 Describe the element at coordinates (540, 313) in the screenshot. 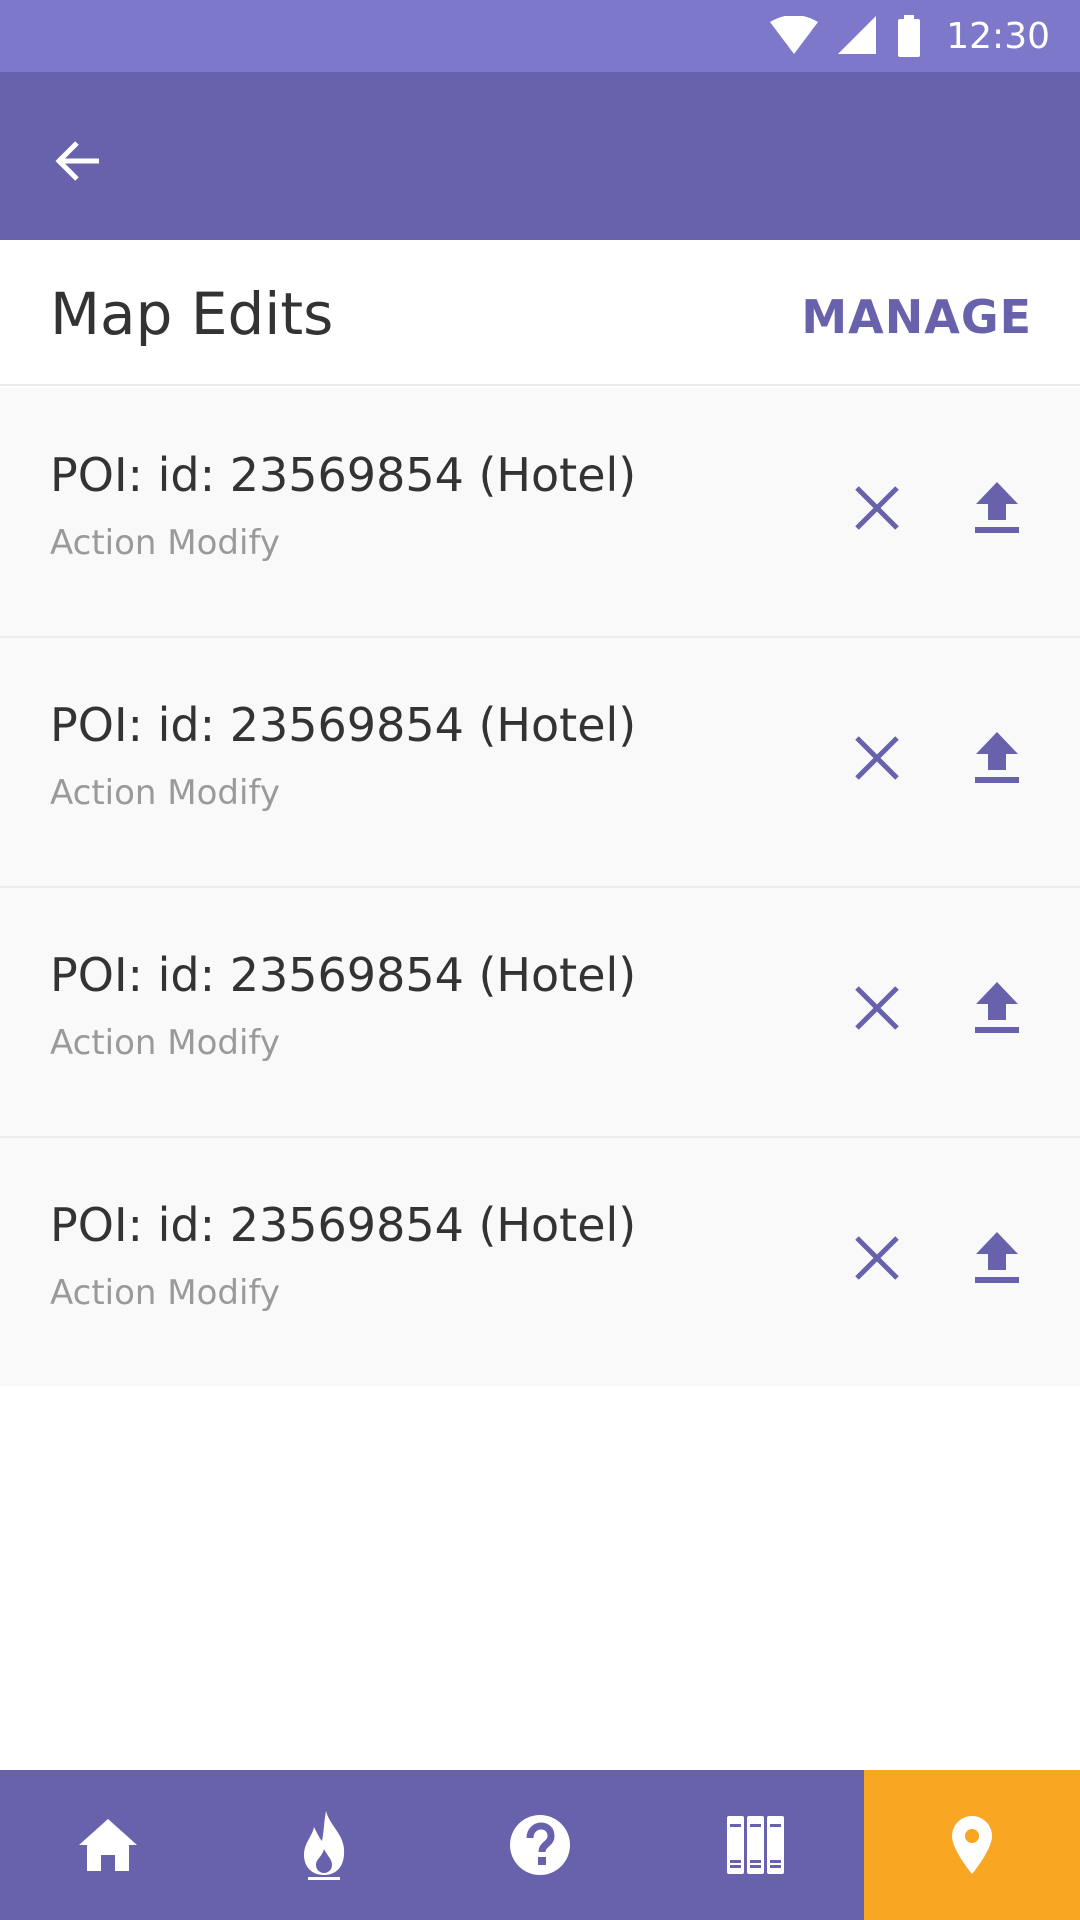

I see `section-header: Map Edits MANAGE` at that location.